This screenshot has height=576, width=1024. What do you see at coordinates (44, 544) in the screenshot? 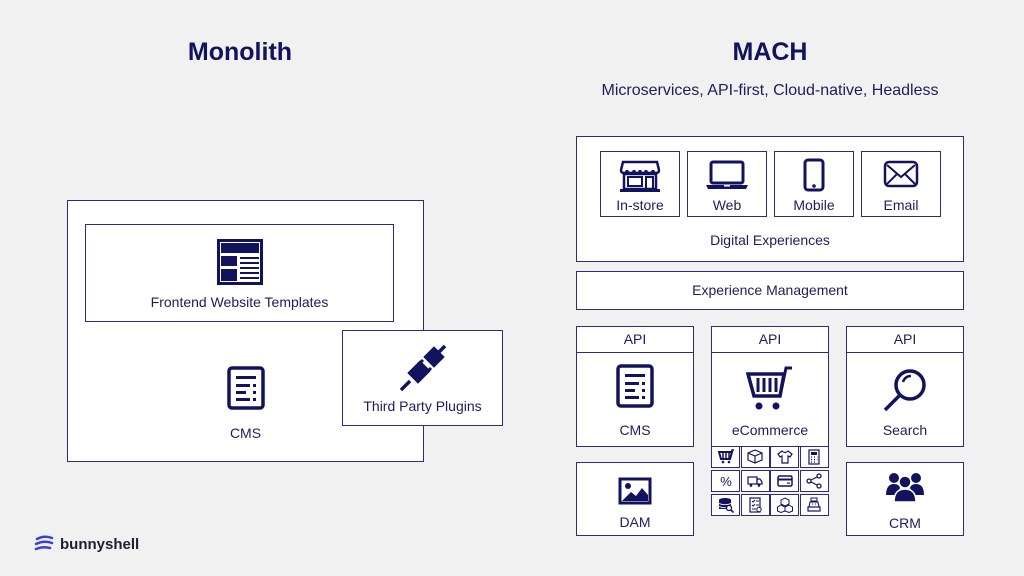
I see `bunnyshell-logo-icon` at bounding box center [44, 544].